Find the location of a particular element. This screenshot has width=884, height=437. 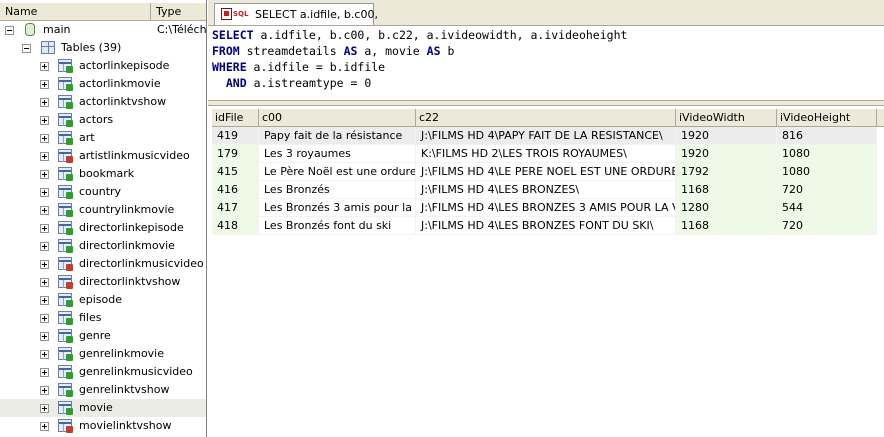

grid-cell: 1792 is located at coordinates (726, 172).